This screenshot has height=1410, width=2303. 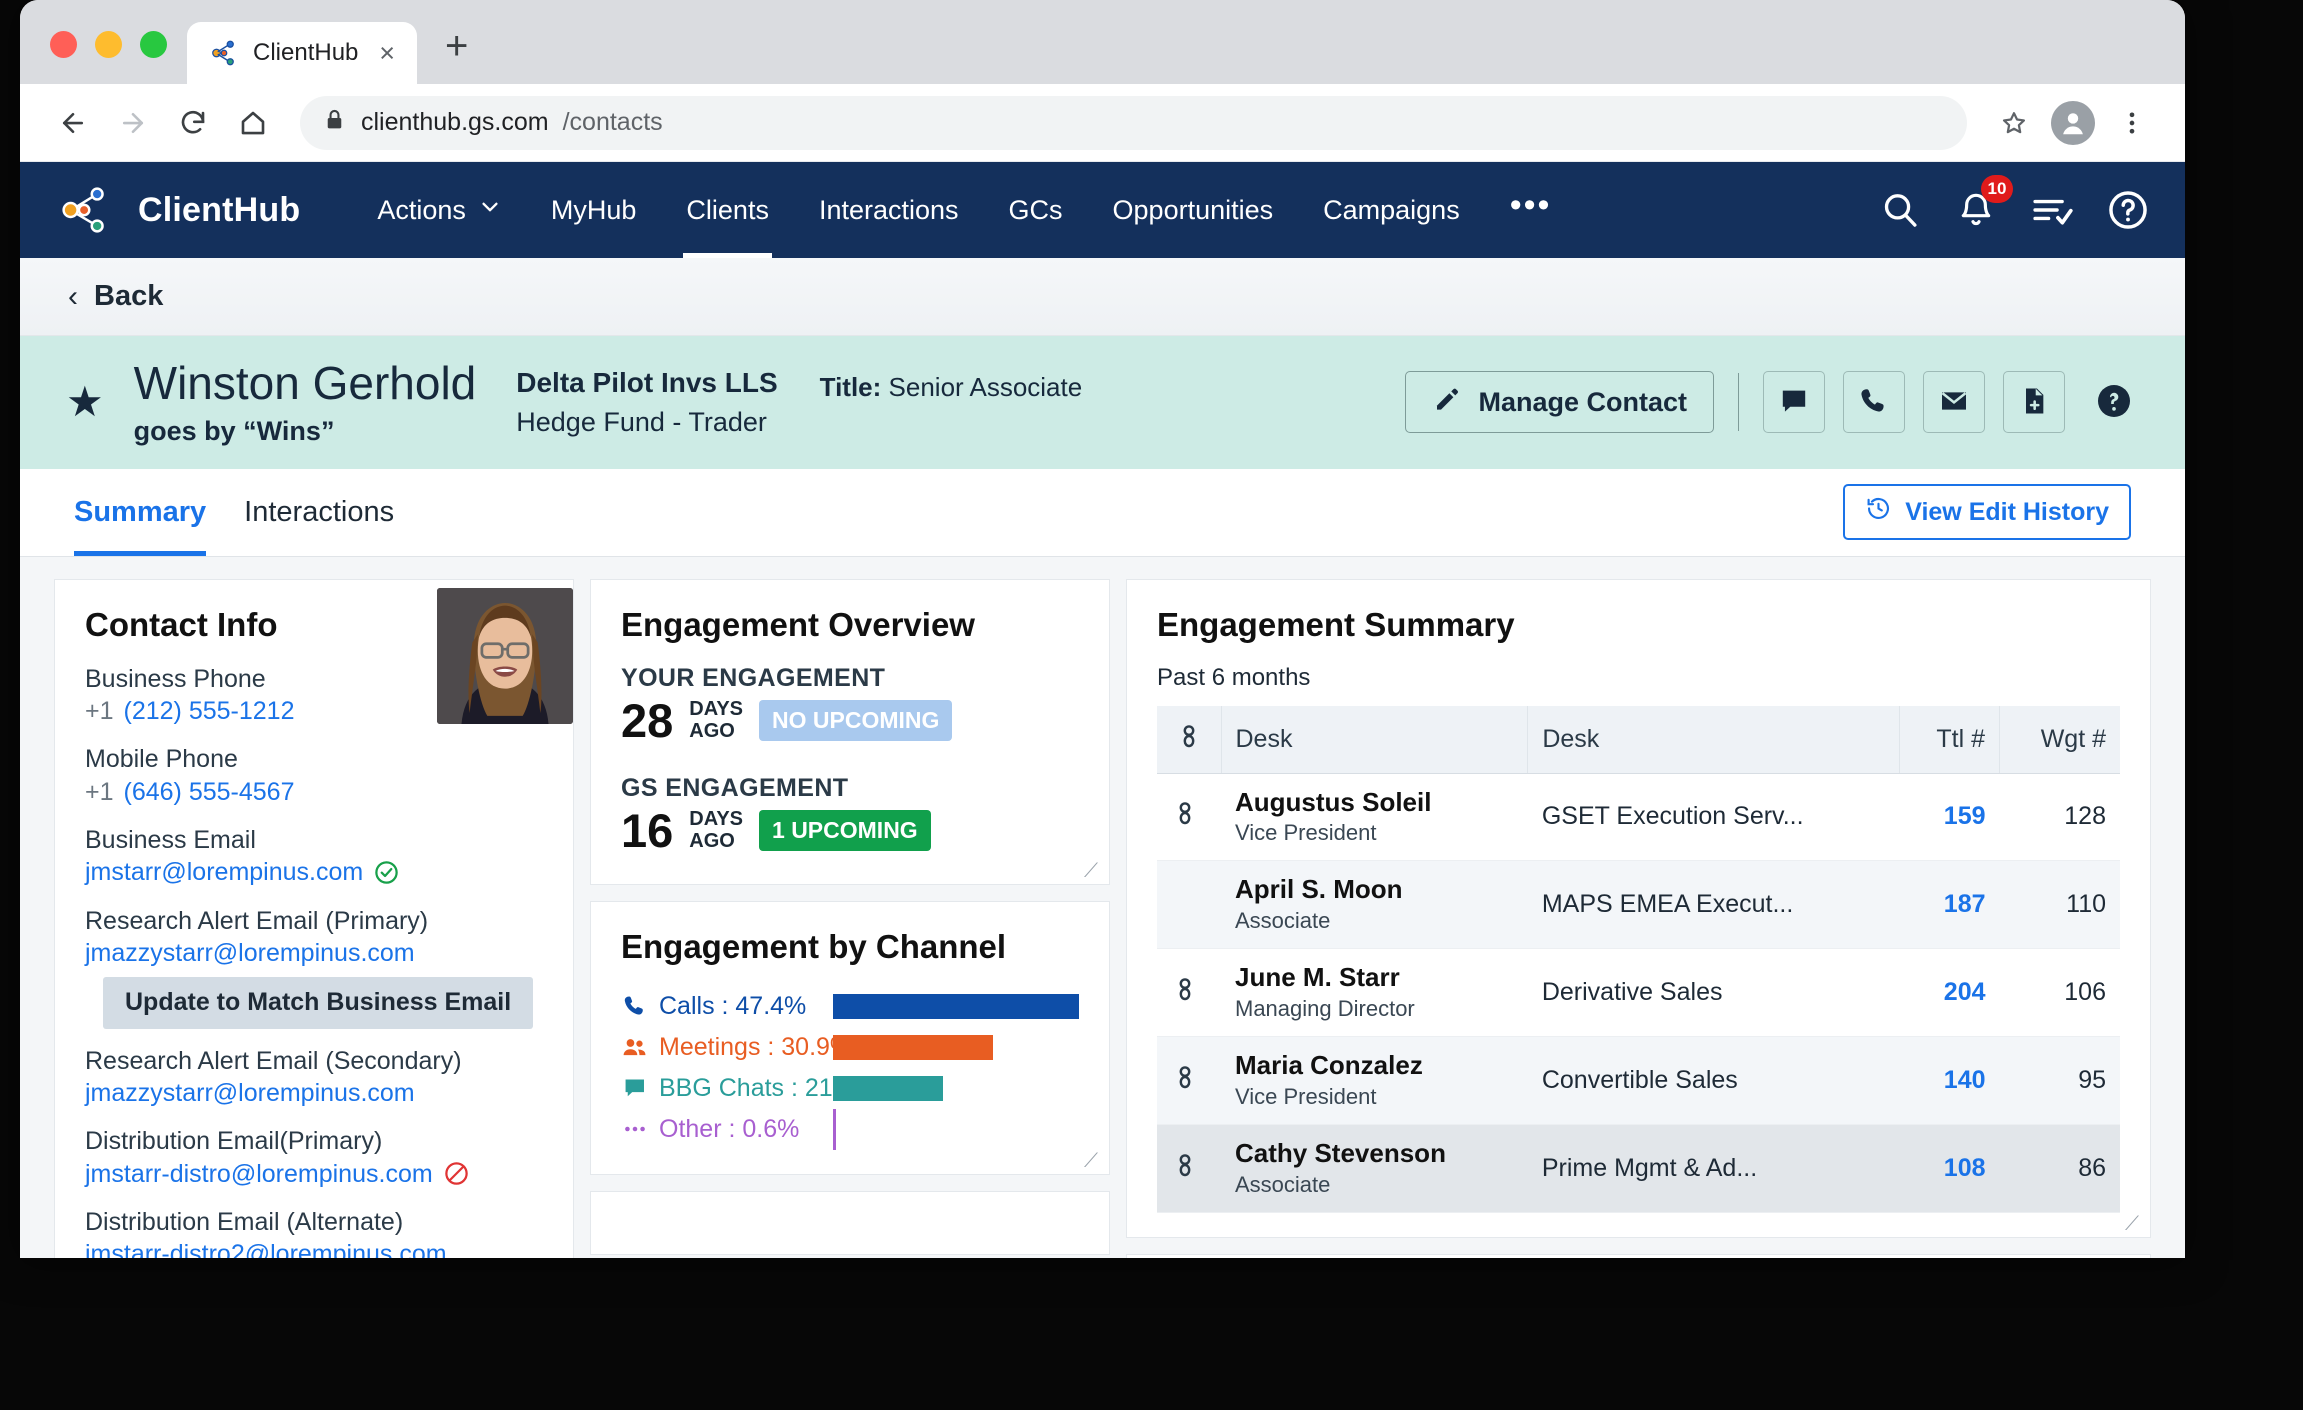 What do you see at coordinates (2059, 739) in the screenshot?
I see `column-header-wgt: Wgt #` at bounding box center [2059, 739].